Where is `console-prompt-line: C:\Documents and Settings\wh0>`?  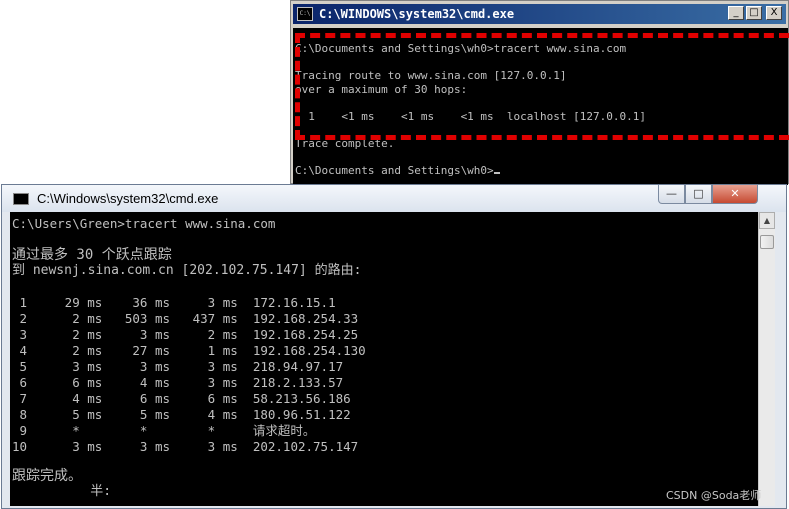
console-prompt-line: C:\Documents and Settings\wh0> is located at coordinates (397, 171).